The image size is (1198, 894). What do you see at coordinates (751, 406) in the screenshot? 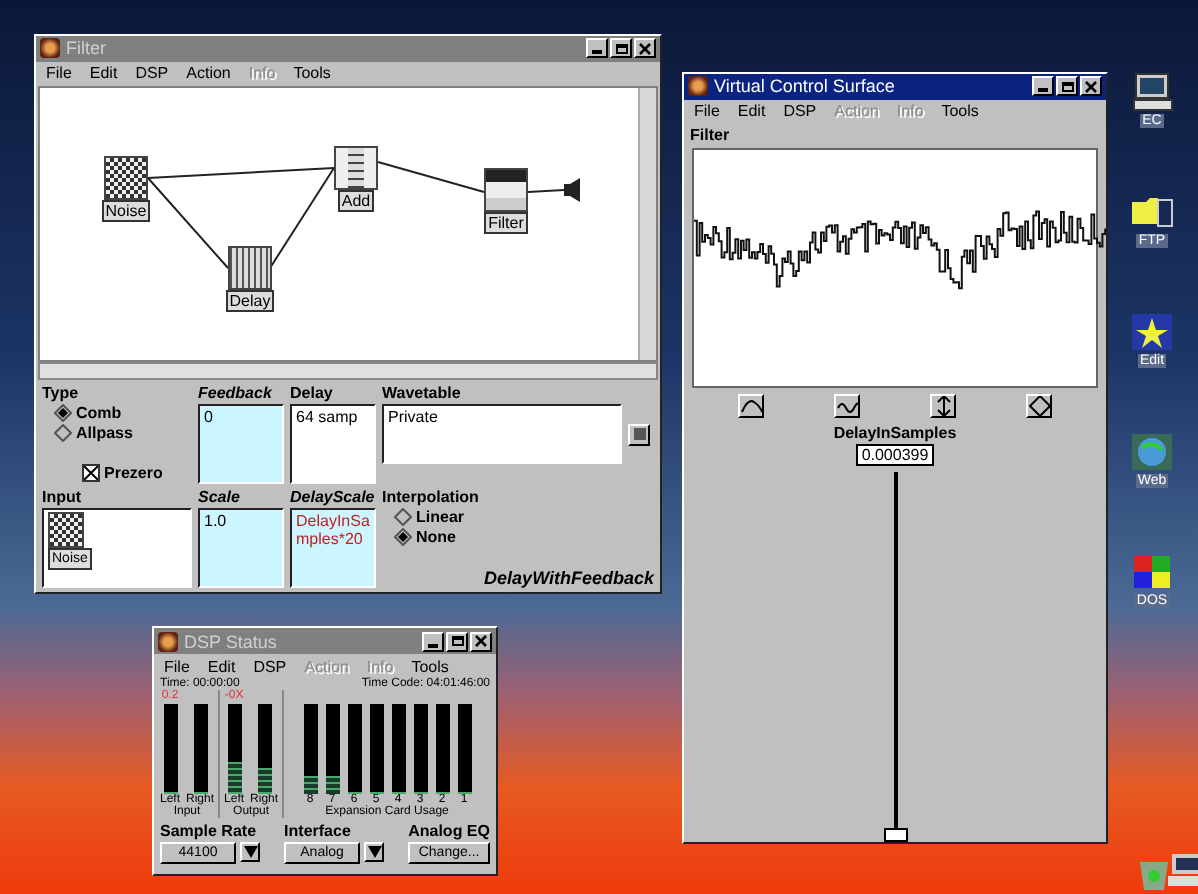
I see `lowpass-curve-icon` at bounding box center [751, 406].